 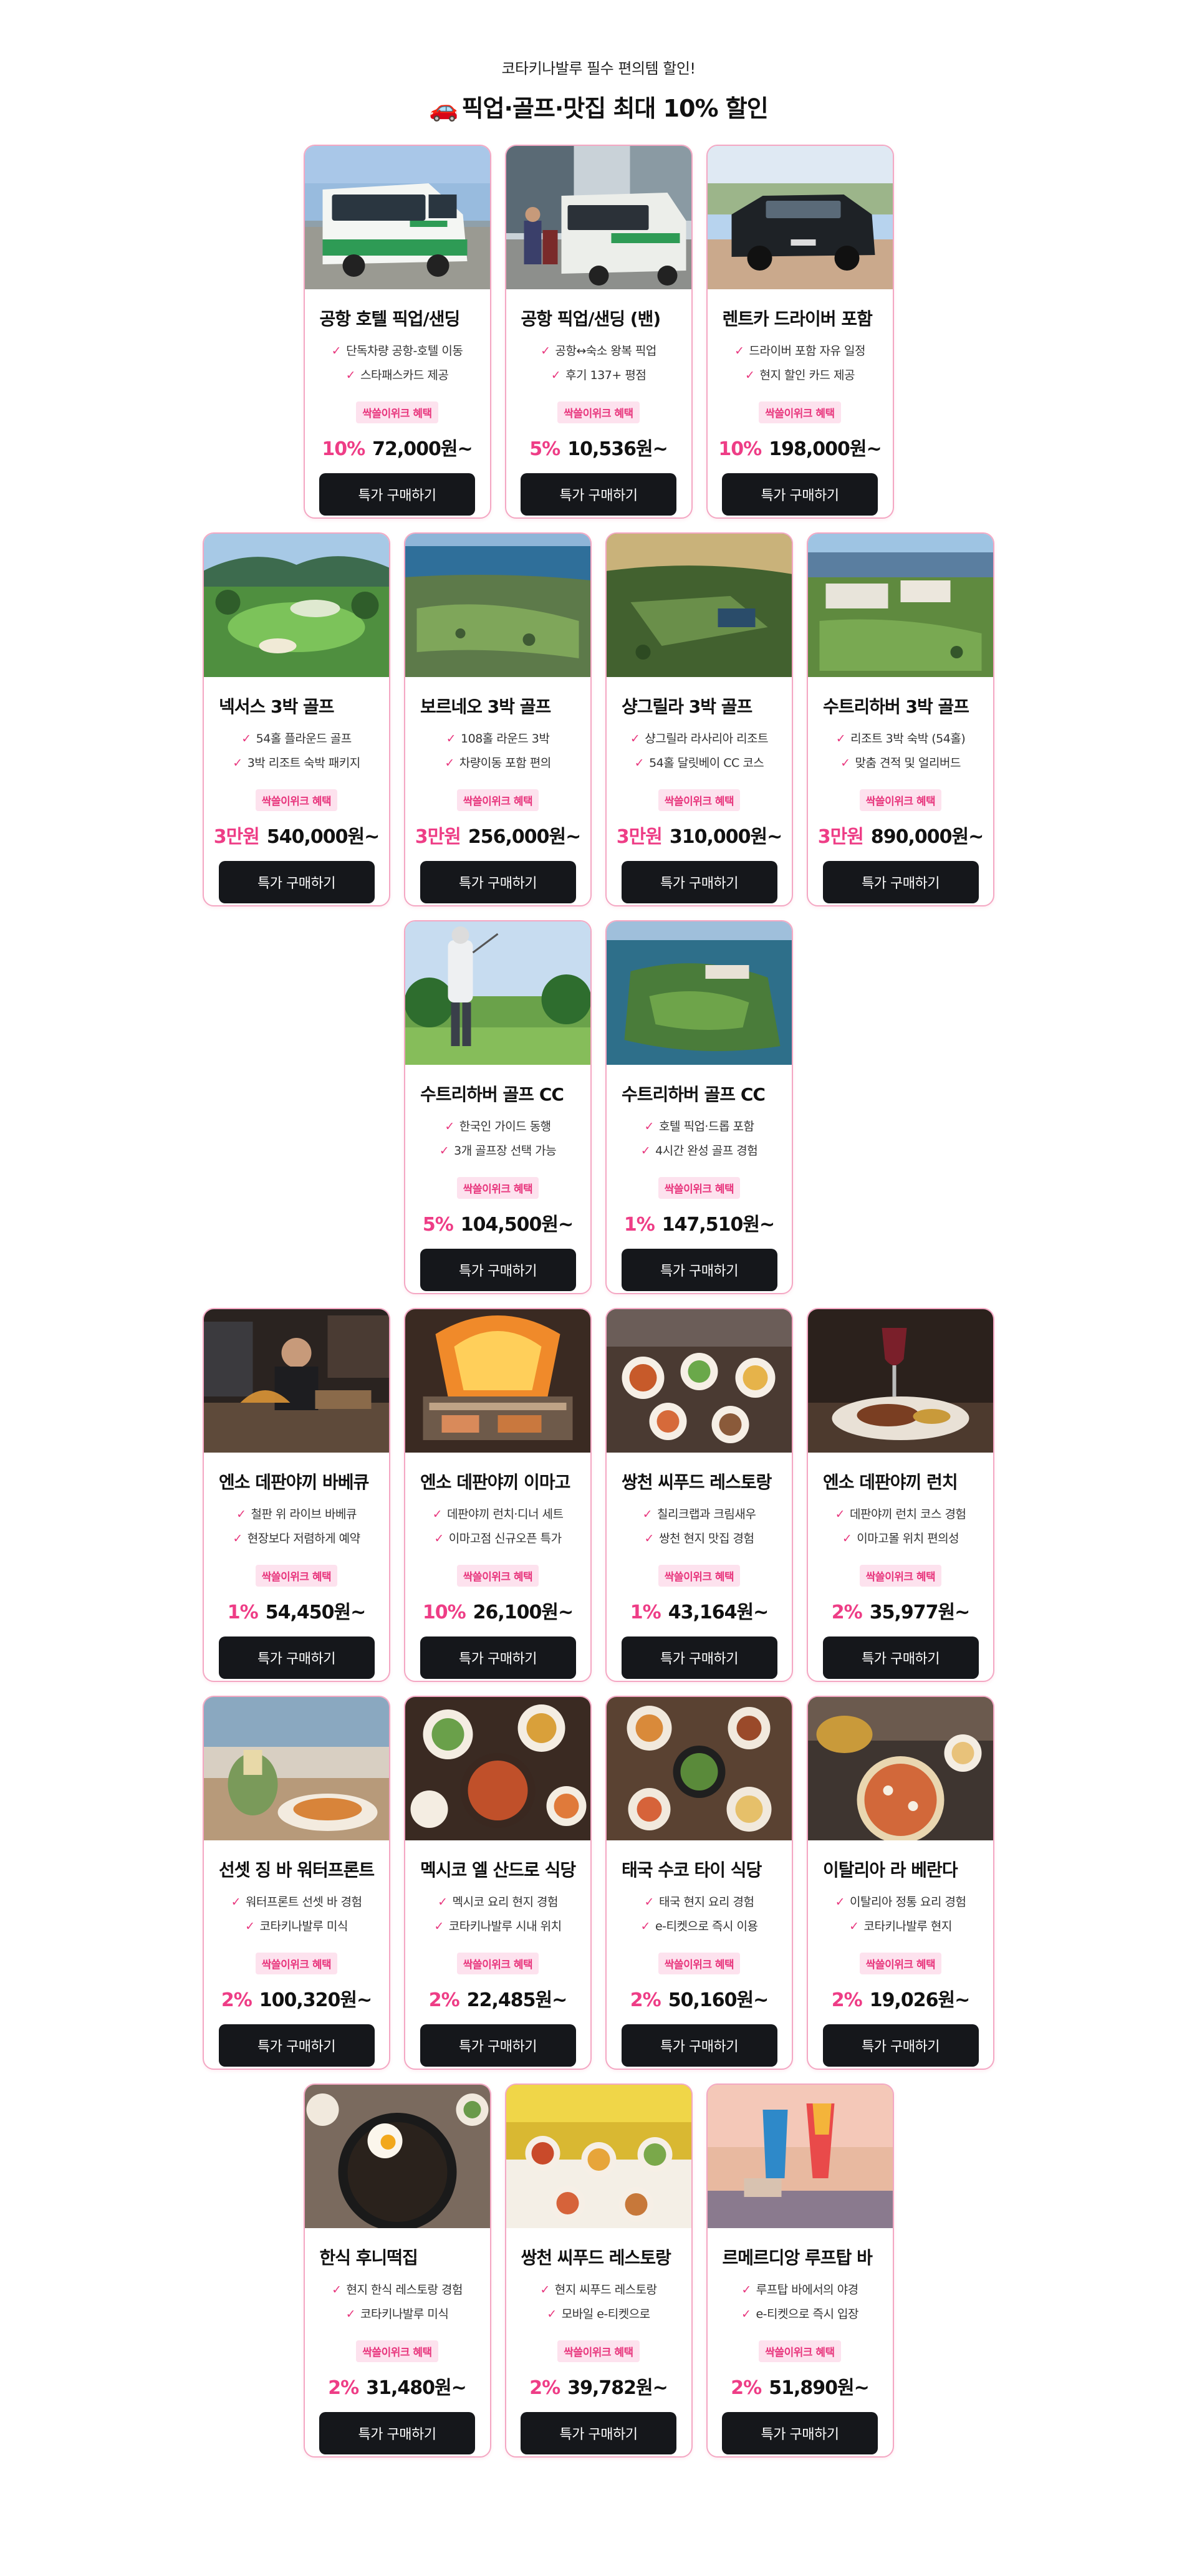 I want to click on feature-item: ✓ 단독차량 공항-호텔 이동, so click(x=397, y=350).